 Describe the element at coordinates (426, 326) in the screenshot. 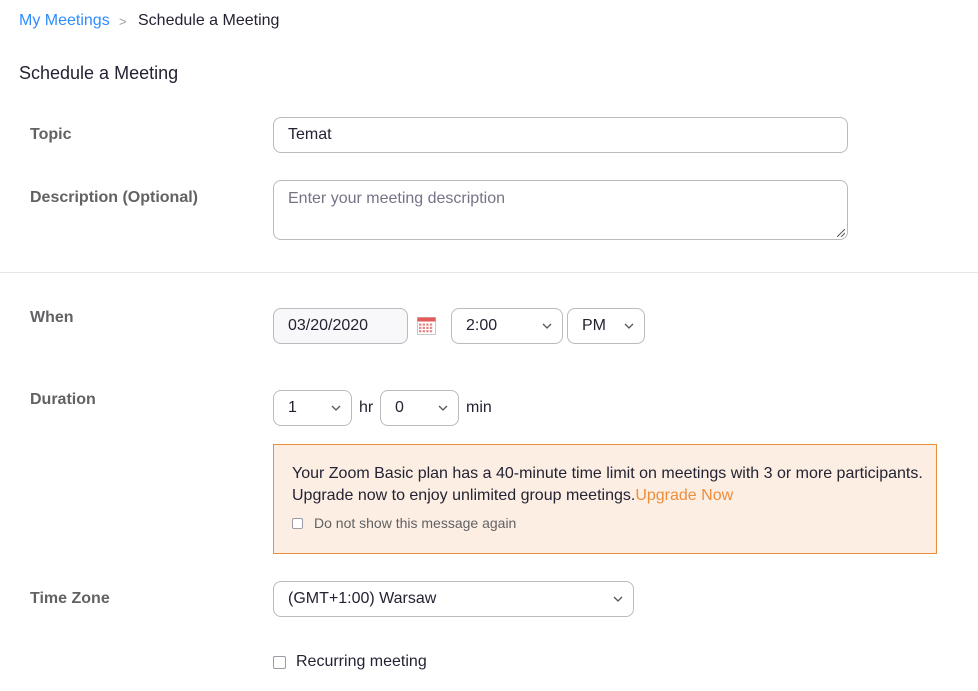

I see `calendar-icon` at that location.